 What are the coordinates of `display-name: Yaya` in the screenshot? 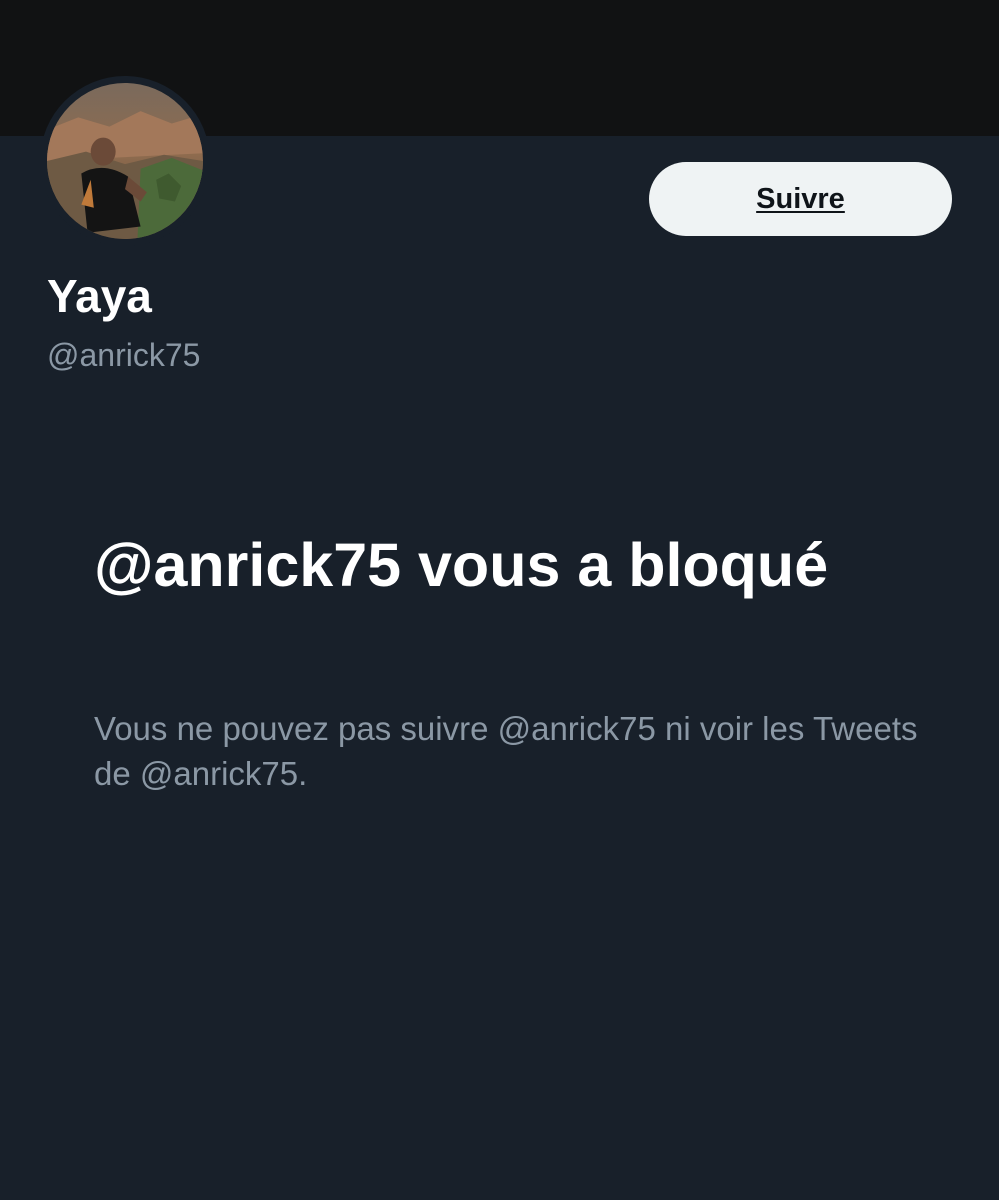 It's located at (99, 296).